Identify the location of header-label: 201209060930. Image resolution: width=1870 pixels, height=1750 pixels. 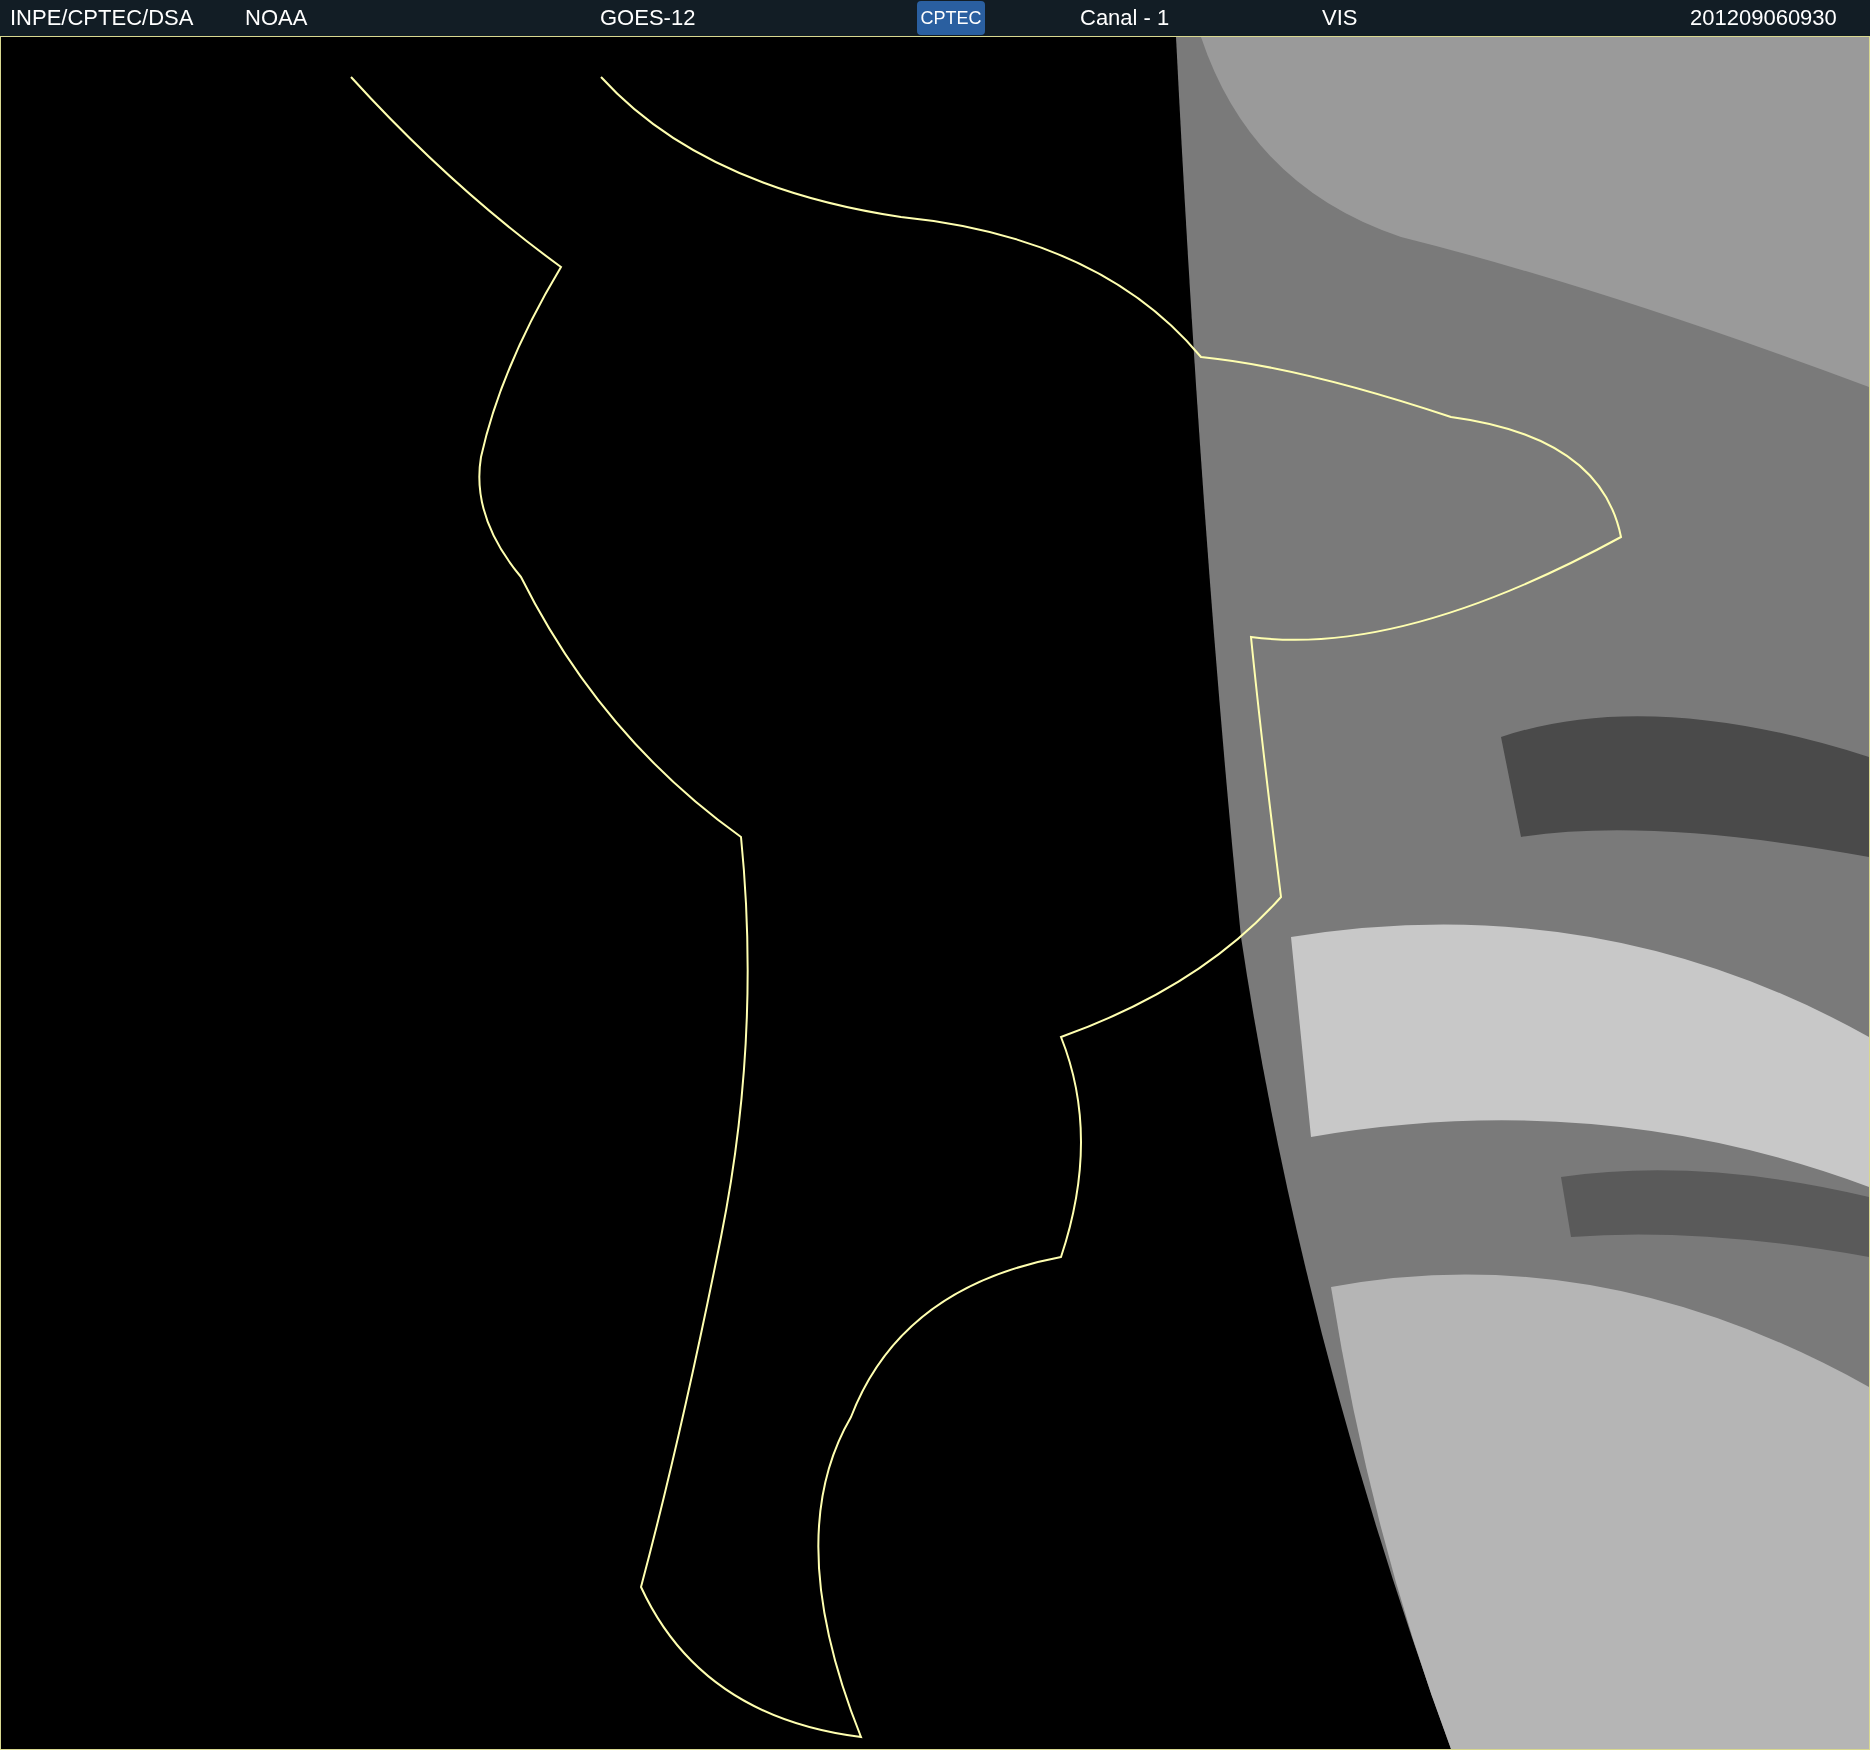
(1763, 18).